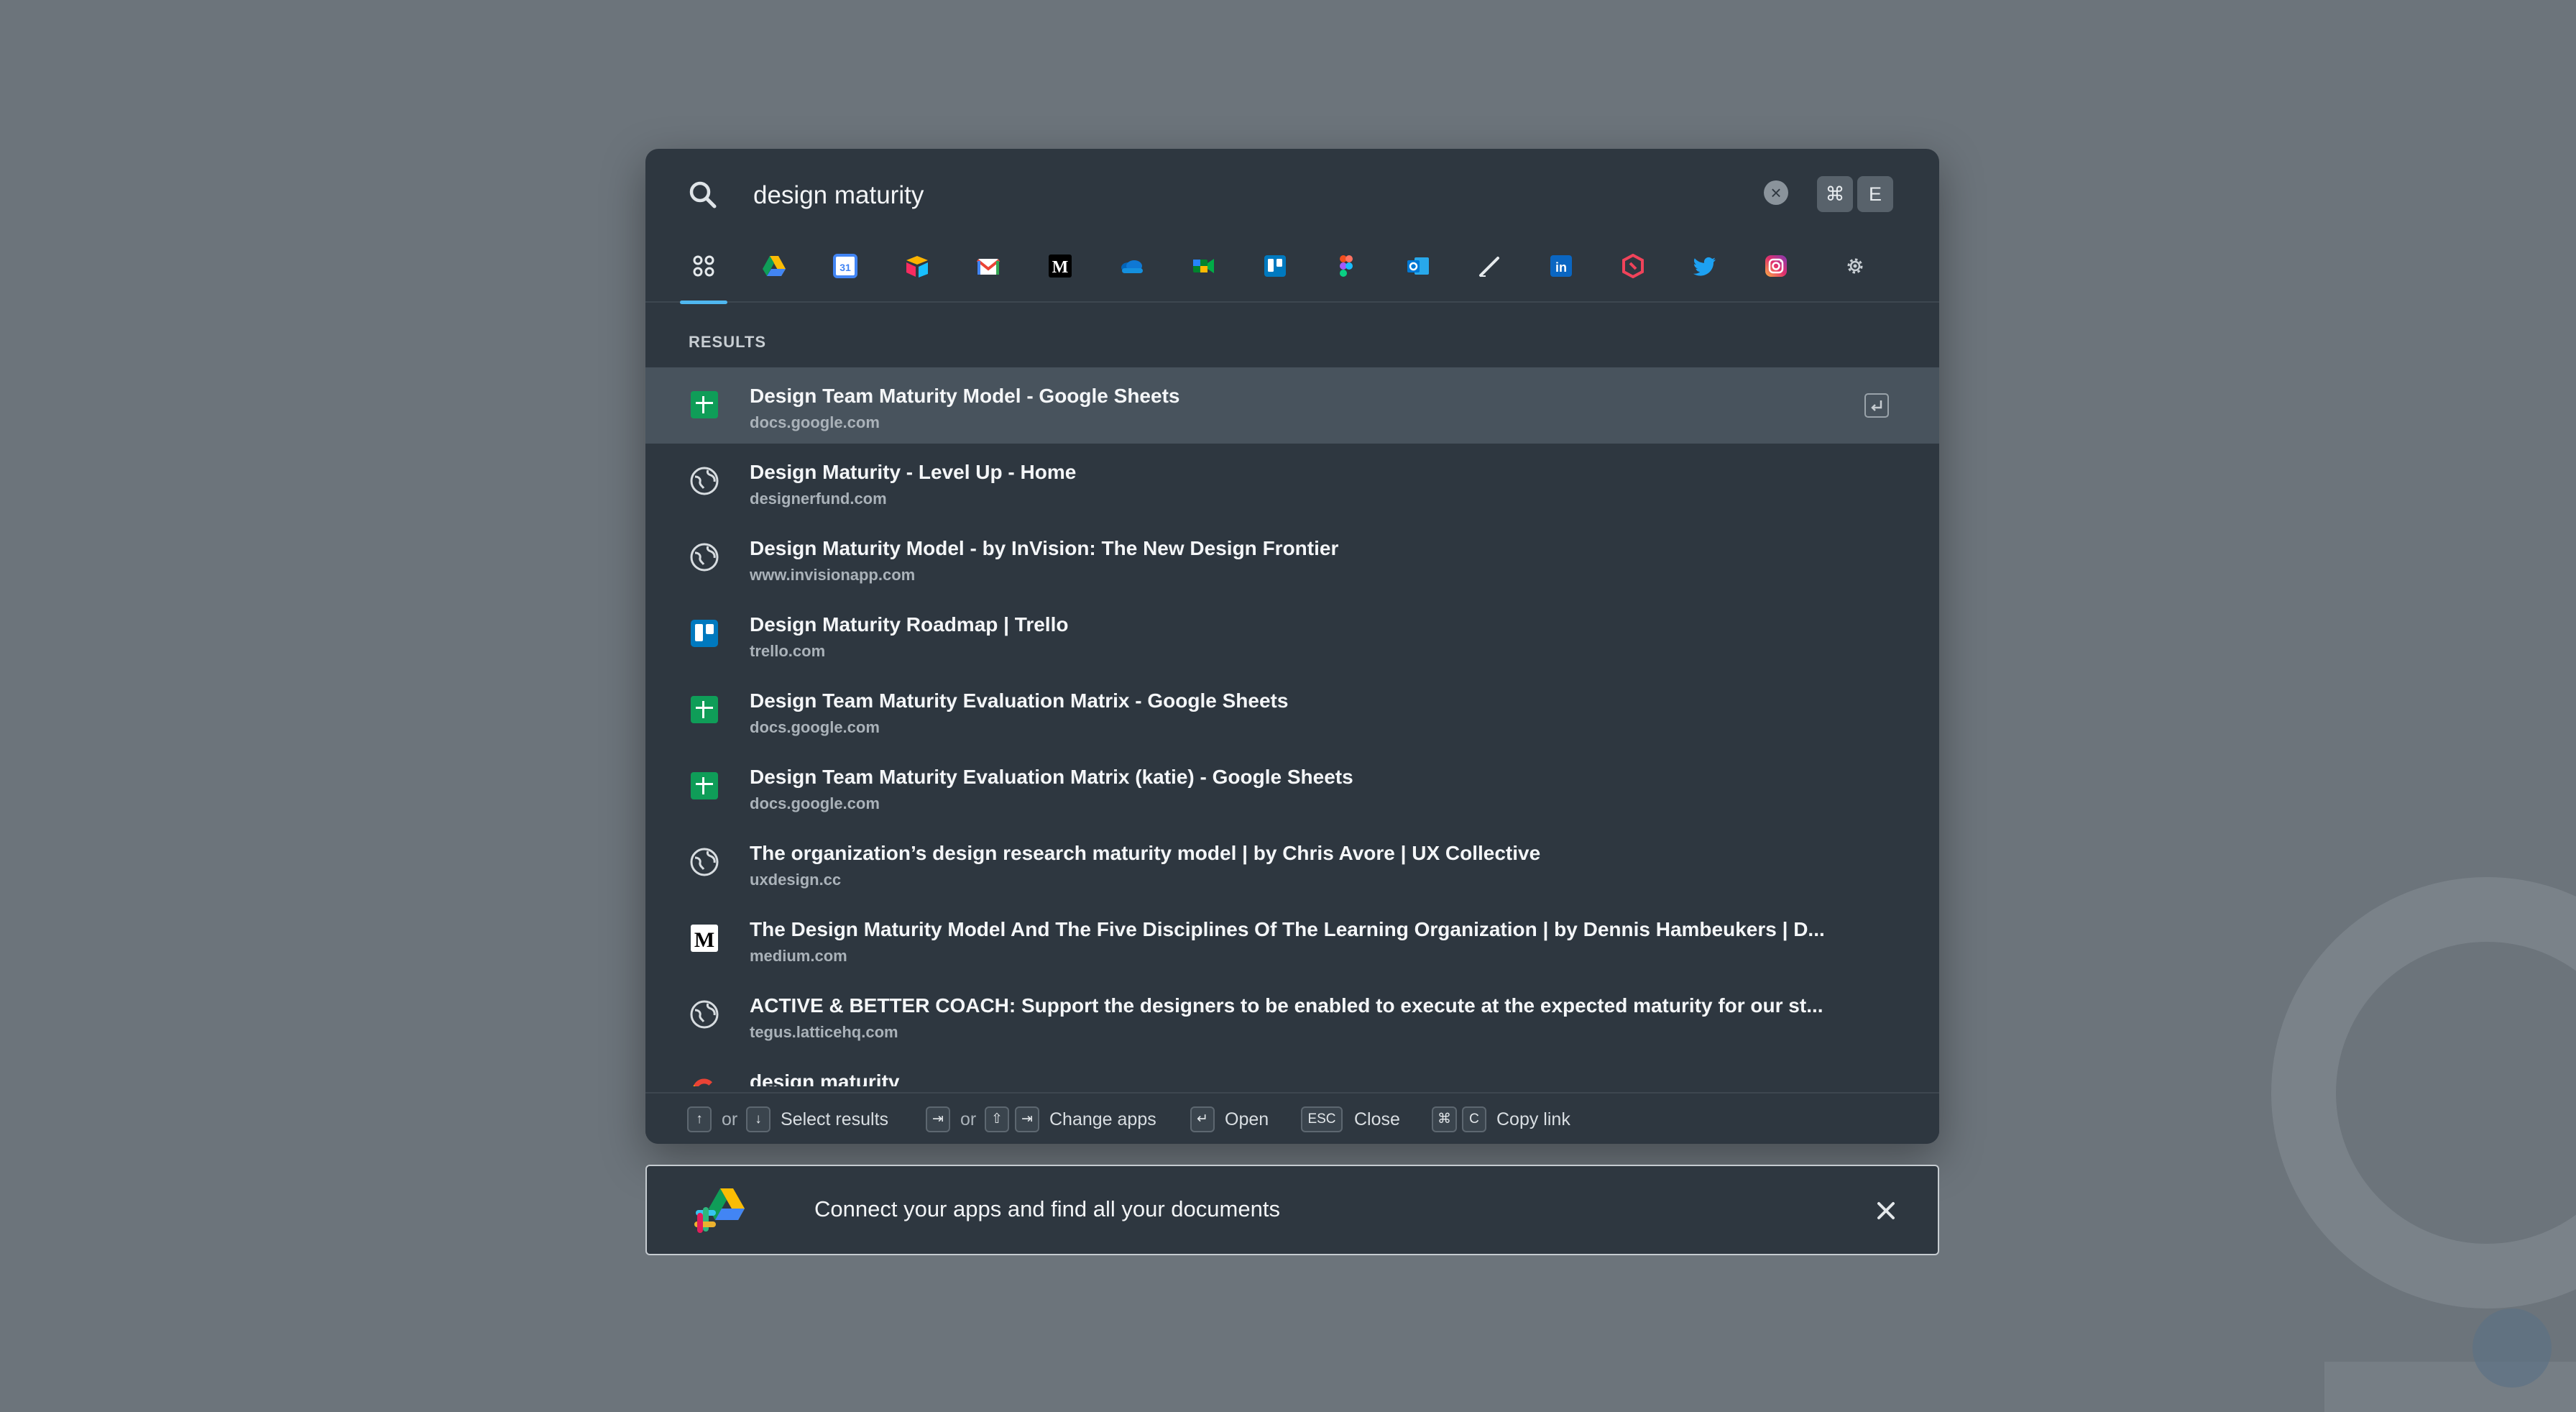 This screenshot has width=2576, height=1412. I want to click on tab-airtable, so click(917, 269).